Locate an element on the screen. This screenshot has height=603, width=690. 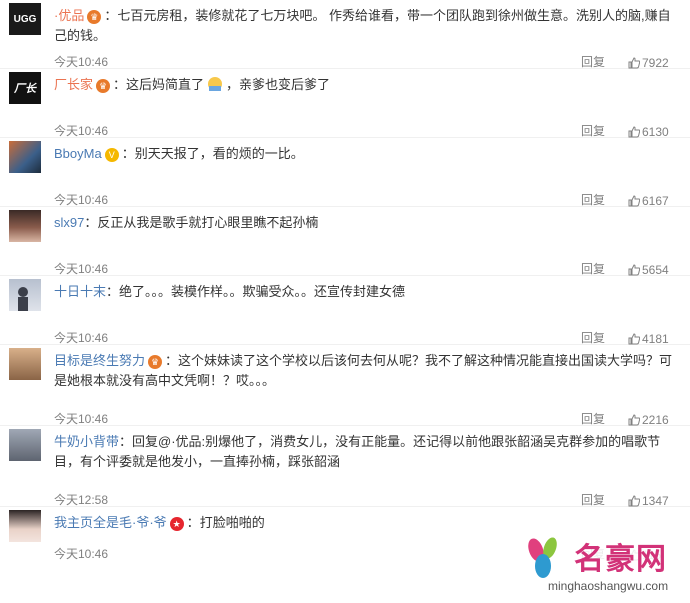
username-link: 厂长家 is located at coordinates (73, 84).